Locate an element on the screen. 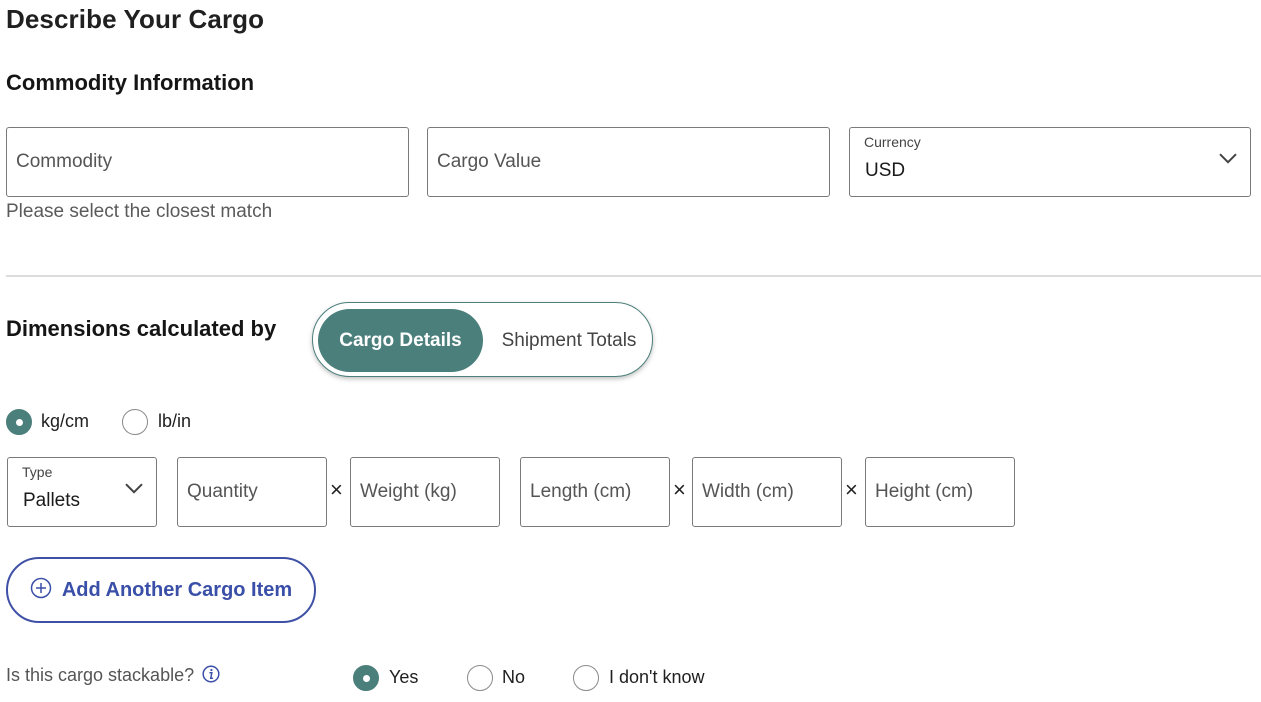 Image resolution: width=1261 pixels, height=702 pixels. info-icon is located at coordinates (211, 676).